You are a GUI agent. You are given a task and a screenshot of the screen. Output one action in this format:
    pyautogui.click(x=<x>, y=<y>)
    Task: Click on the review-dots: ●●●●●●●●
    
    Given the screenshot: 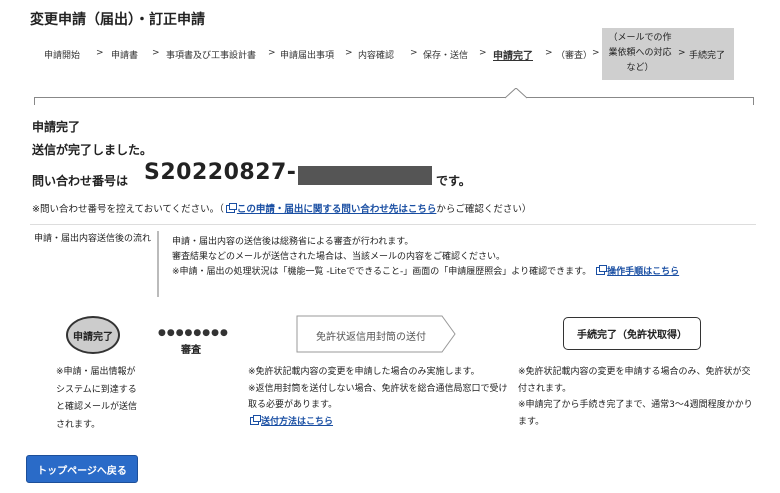 What is the action you would take?
    pyautogui.click(x=193, y=333)
    